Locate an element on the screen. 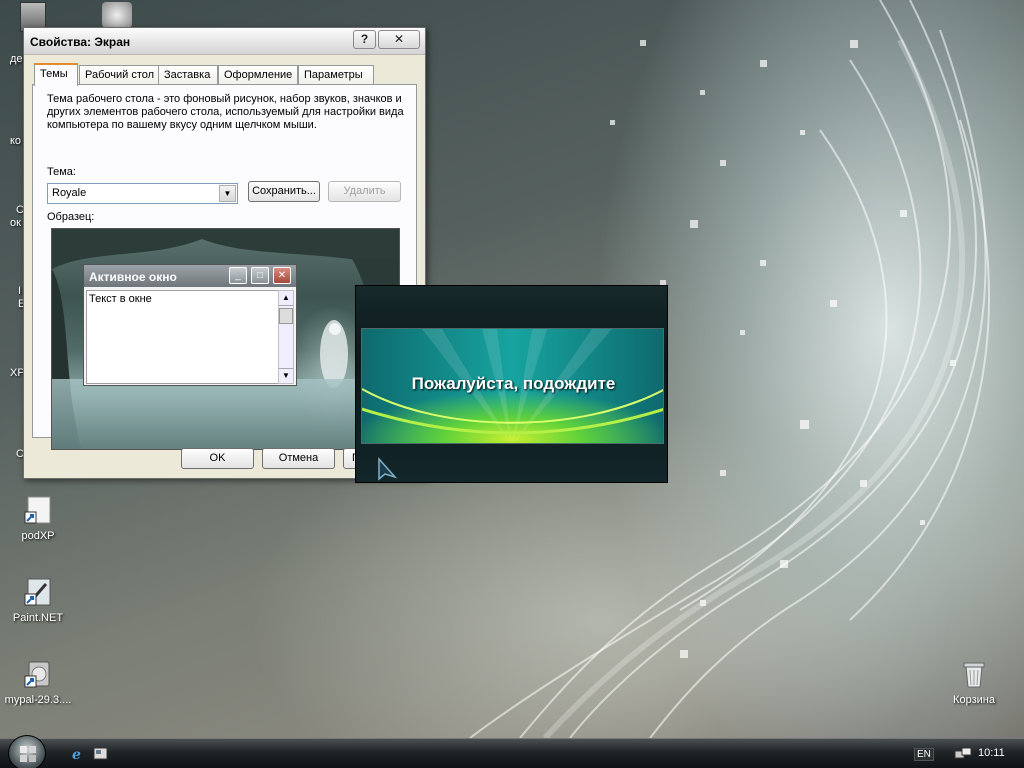  preview-active-window: Активное окно _ □ ✕ Текст в окне ▲ ▼ is located at coordinates (190, 325).